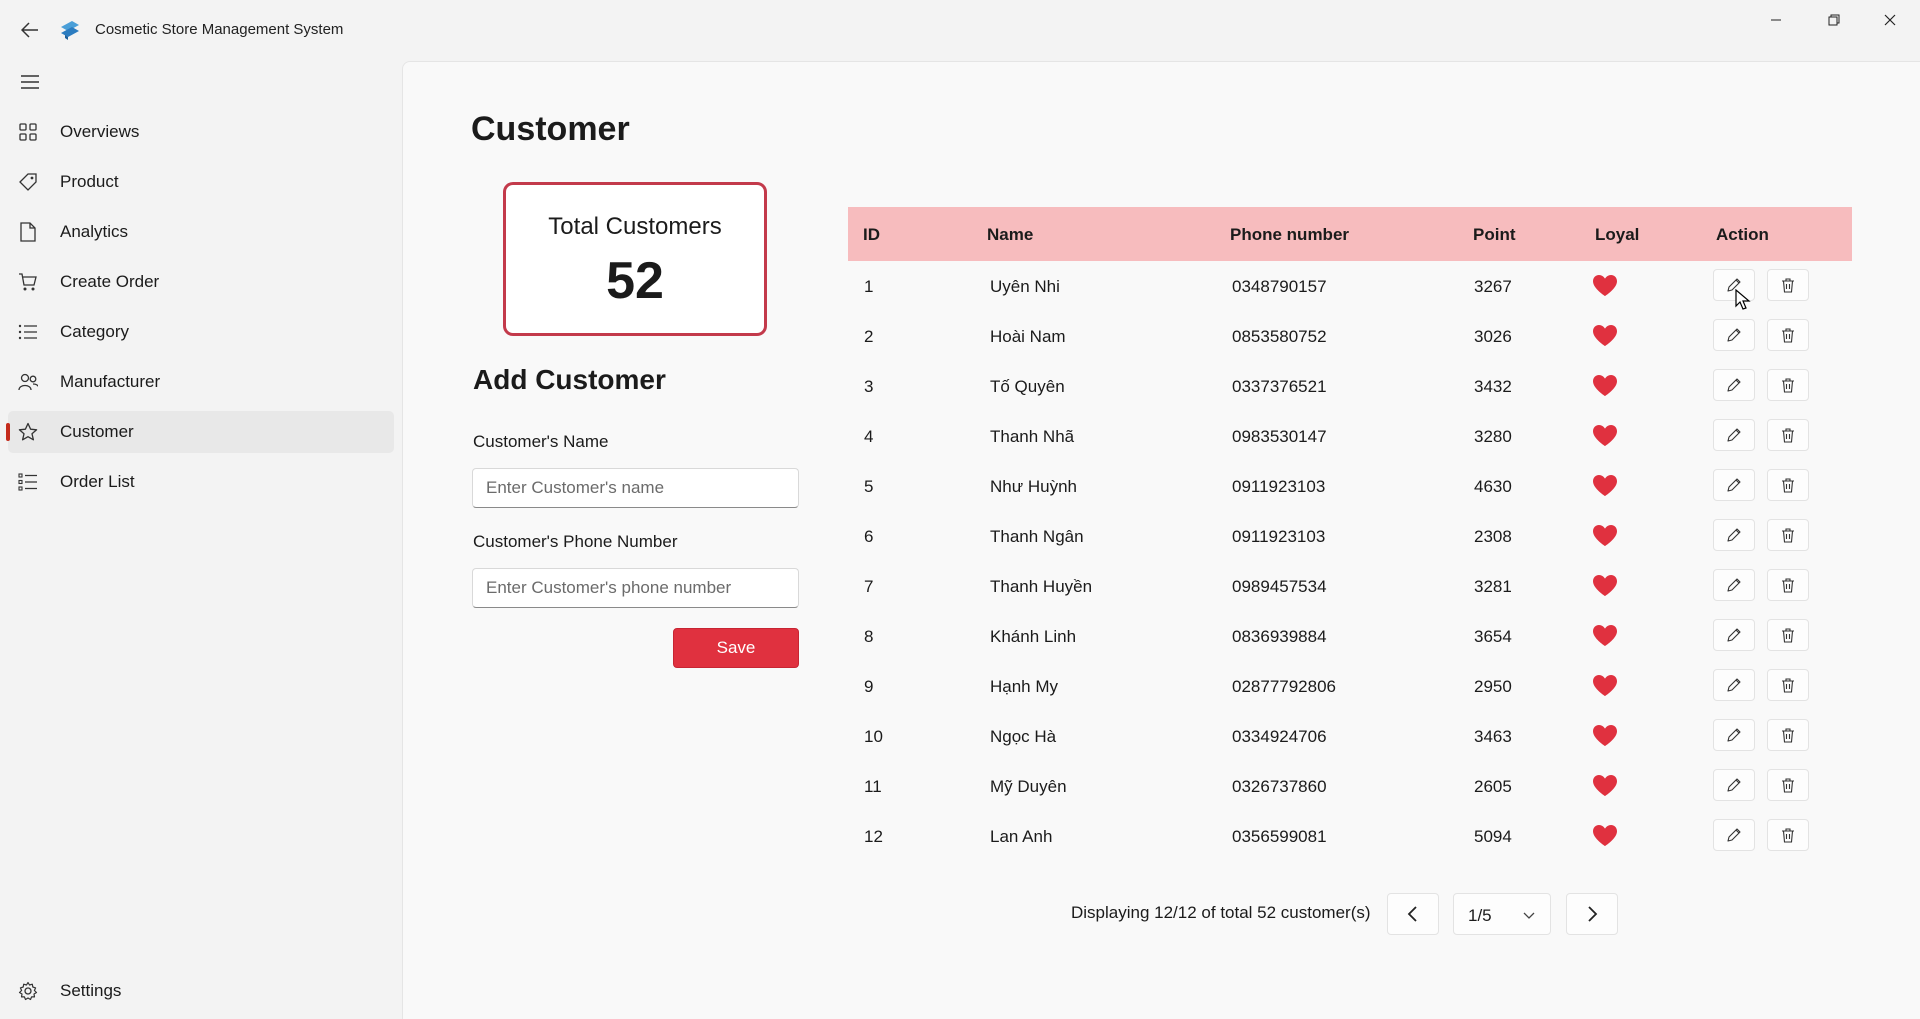 The height and width of the screenshot is (1019, 1920). What do you see at coordinates (1350, 786) in the screenshot?
I see `table-row: 11 Mỹ Duyên 0326737860 2605` at bounding box center [1350, 786].